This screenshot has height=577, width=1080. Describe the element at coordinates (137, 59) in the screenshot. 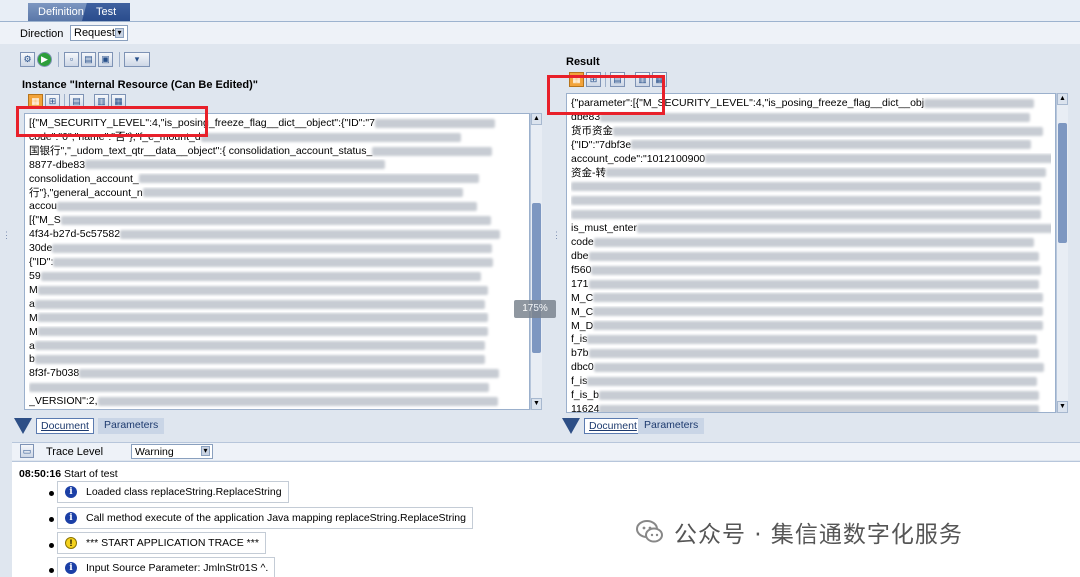

I see `options-menu-icon: ▾` at that location.